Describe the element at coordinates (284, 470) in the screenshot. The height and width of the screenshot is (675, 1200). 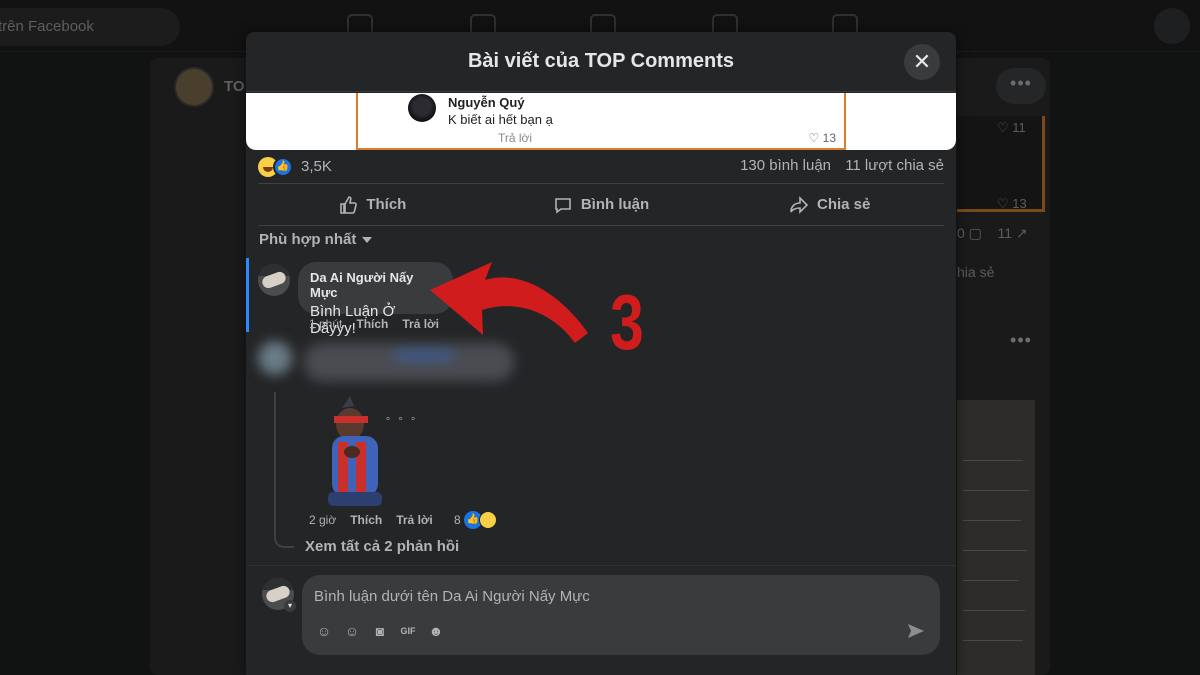
I see `reply-thread-line` at that location.